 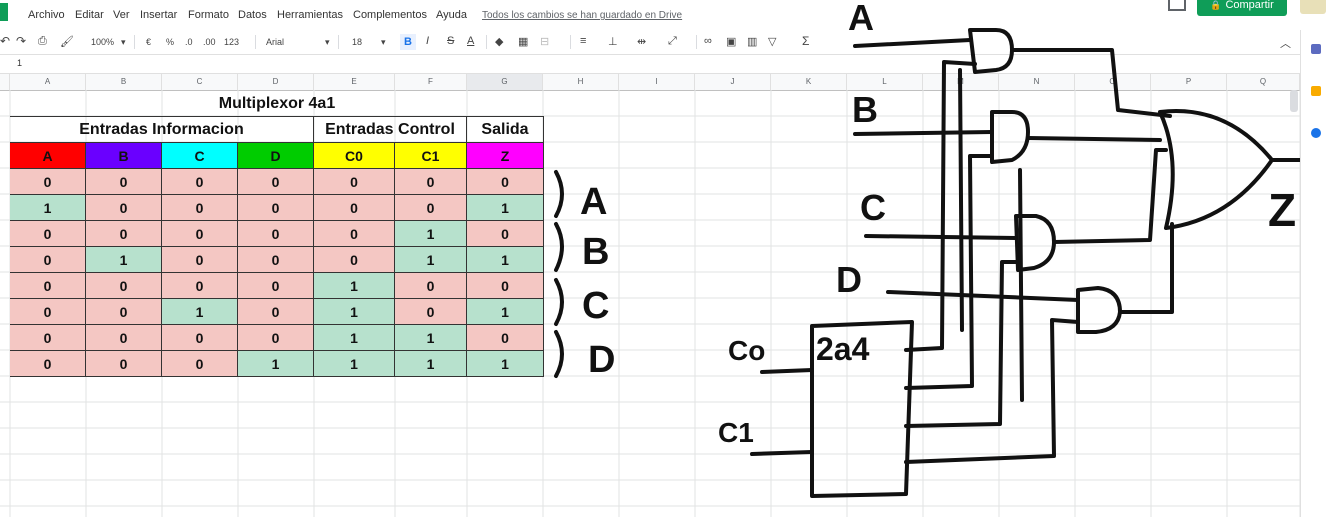 I want to click on brace-label-d: D, so click(x=601, y=360).